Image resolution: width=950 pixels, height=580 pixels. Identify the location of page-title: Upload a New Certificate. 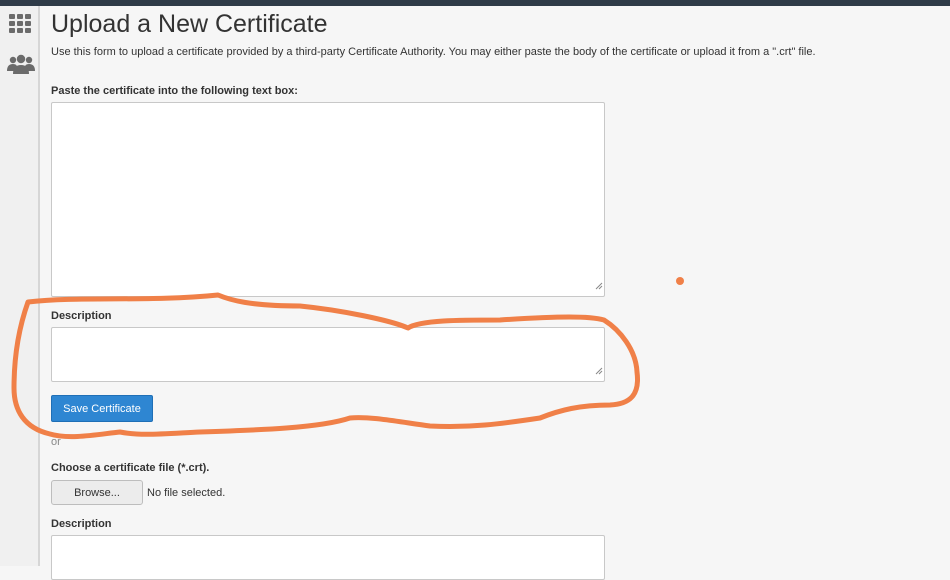
(189, 24).